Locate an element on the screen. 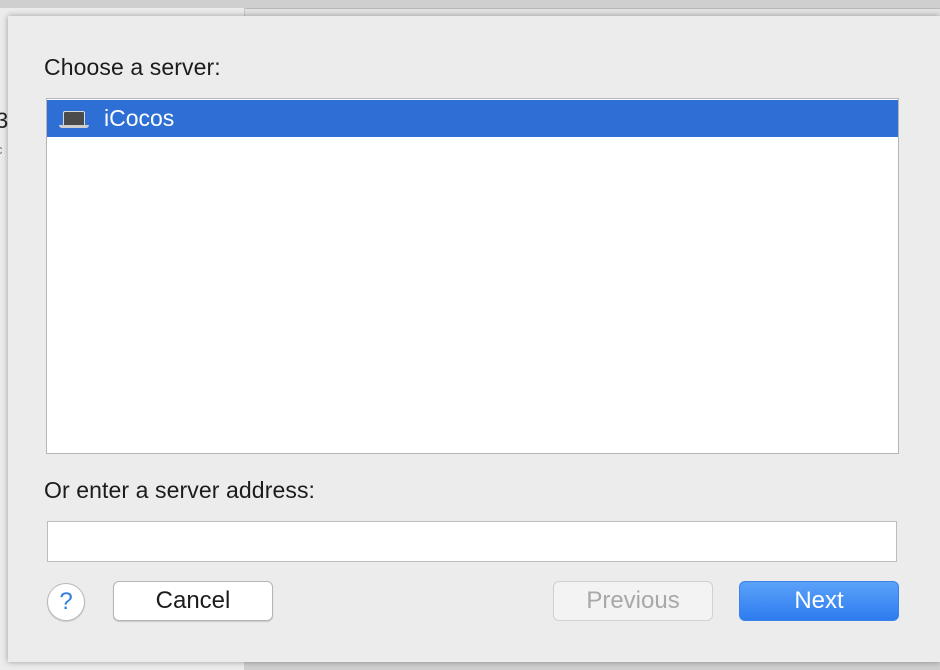 The image size is (940, 670). laptop-icon is located at coordinates (74, 119).